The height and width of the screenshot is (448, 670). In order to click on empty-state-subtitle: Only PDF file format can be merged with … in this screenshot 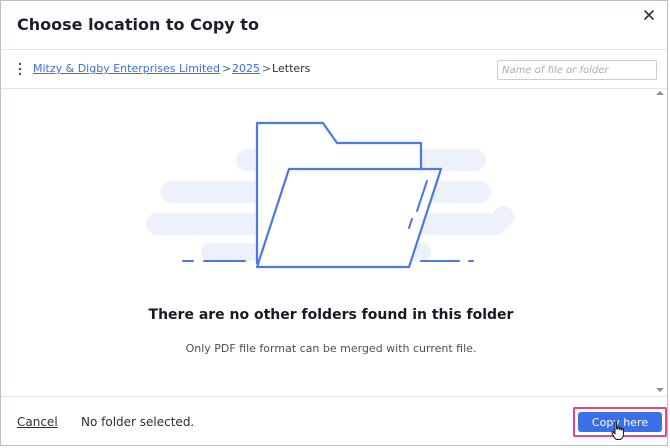, I will do `click(331, 348)`.